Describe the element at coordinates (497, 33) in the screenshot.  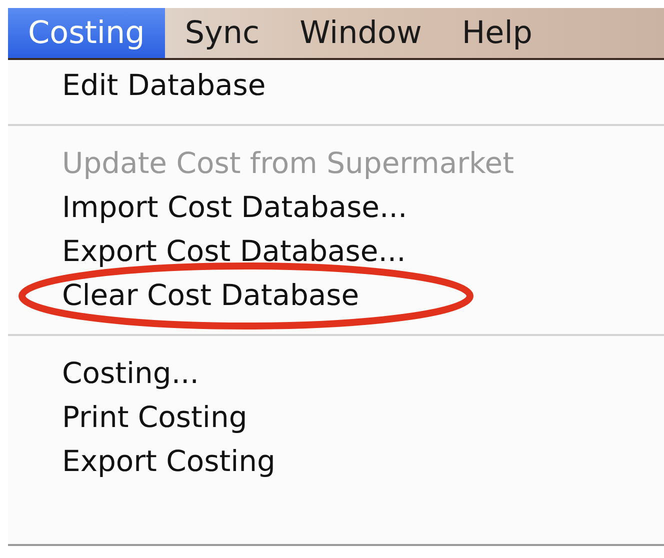
I see `menu-bar-item: Help` at that location.